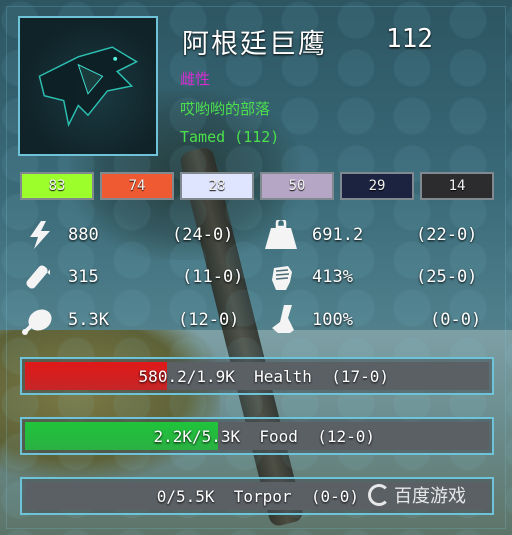 The width and height of the screenshot is (512, 535). I want to click on food-stat-value: 5.3K, so click(88, 320).